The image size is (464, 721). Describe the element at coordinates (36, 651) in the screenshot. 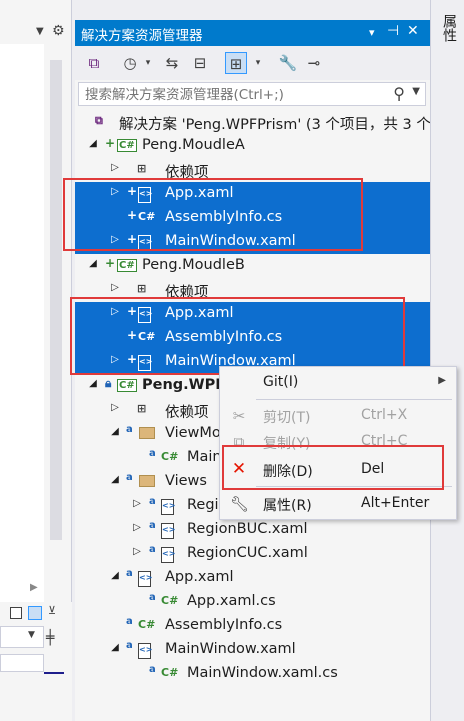

I see `left-pane-footer: ▶ ⊻ ▼ ╪` at that location.